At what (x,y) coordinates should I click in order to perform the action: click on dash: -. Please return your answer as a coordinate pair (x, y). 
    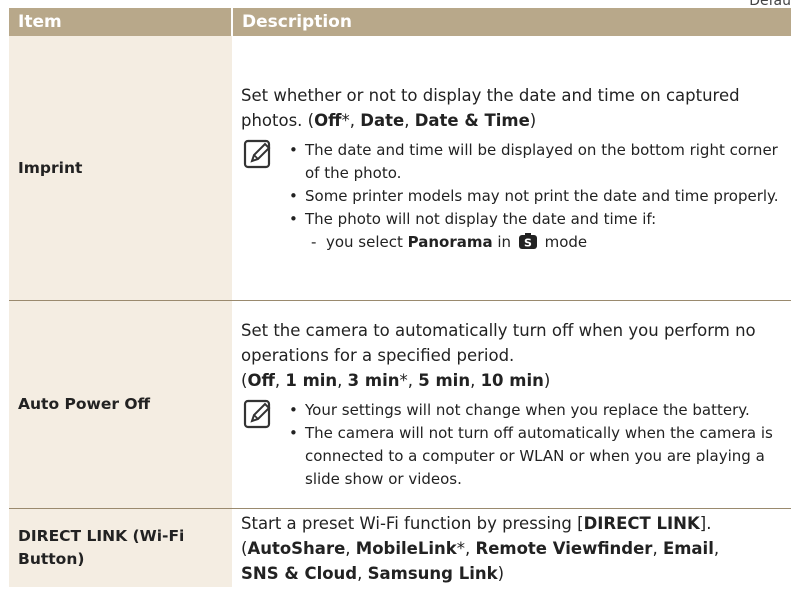
    Looking at the image, I should click on (314, 241).